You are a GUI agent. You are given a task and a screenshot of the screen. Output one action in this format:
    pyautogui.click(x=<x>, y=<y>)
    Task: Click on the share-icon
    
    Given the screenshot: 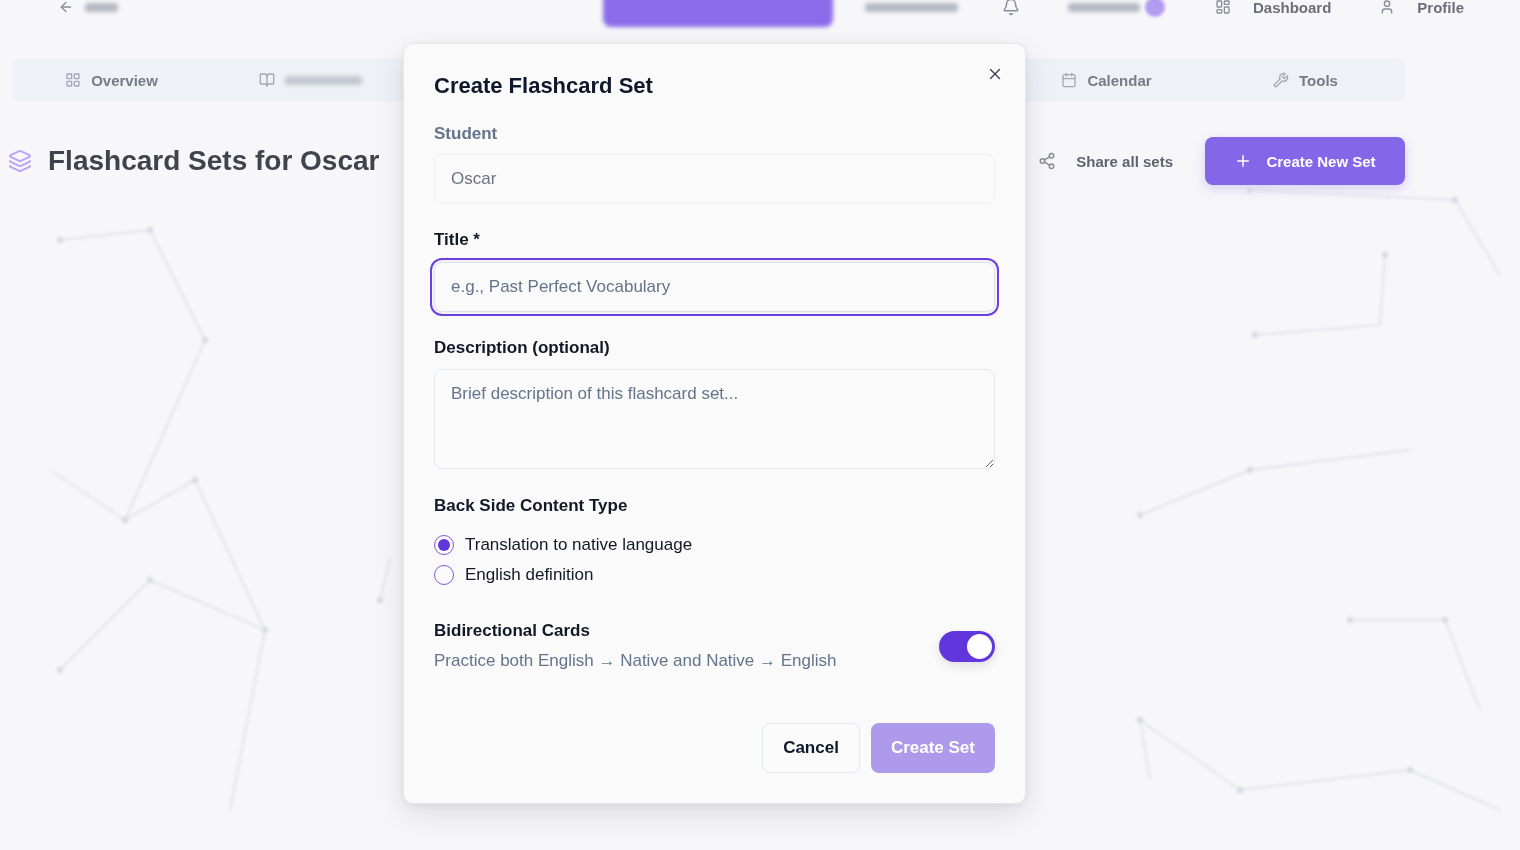 What is the action you would take?
    pyautogui.click(x=1047, y=161)
    